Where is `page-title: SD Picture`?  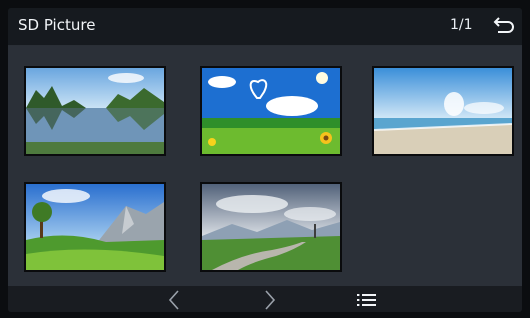
page-title: SD Picture is located at coordinates (57, 25).